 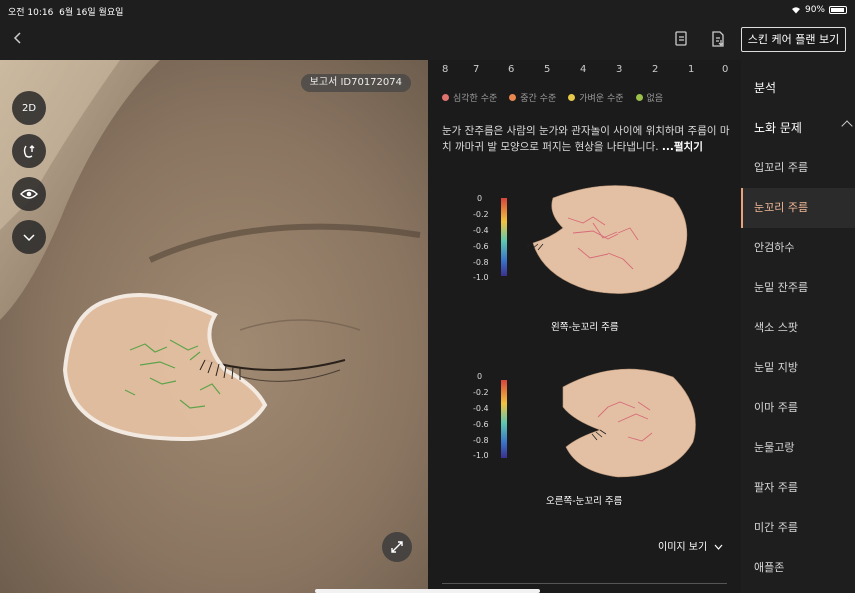 What do you see at coordinates (655, 69) in the screenshot?
I see `scale-tick: 2` at bounding box center [655, 69].